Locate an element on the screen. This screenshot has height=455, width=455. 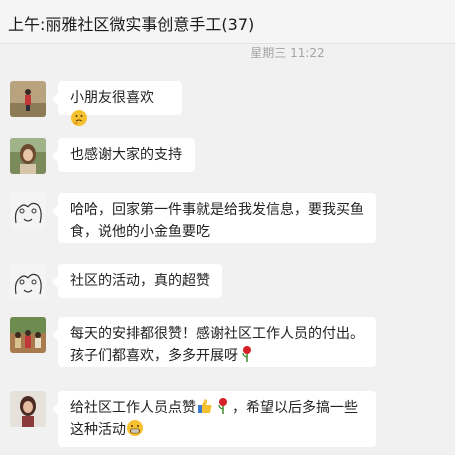
grinning-face-icon is located at coordinates (135, 428).